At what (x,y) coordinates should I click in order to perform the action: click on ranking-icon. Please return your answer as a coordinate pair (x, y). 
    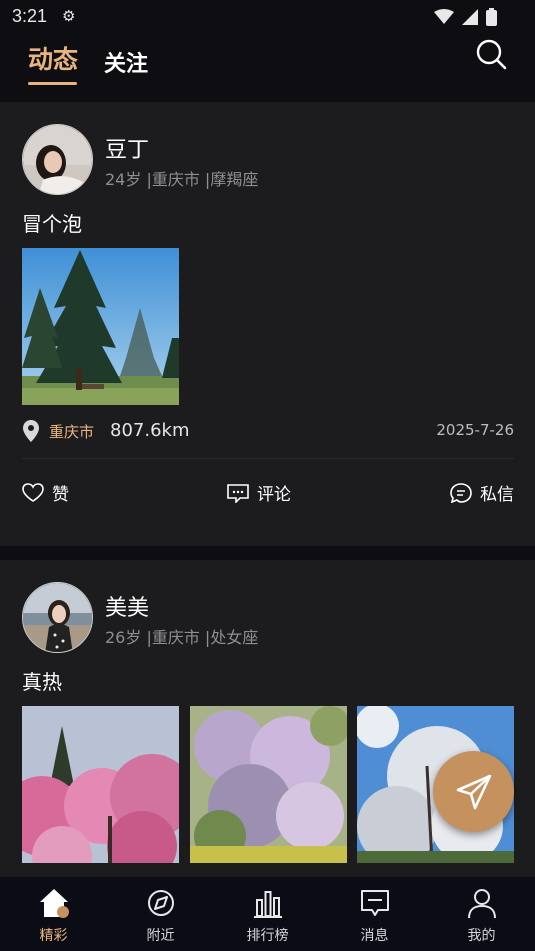
    Looking at the image, I should click on (267, 904).